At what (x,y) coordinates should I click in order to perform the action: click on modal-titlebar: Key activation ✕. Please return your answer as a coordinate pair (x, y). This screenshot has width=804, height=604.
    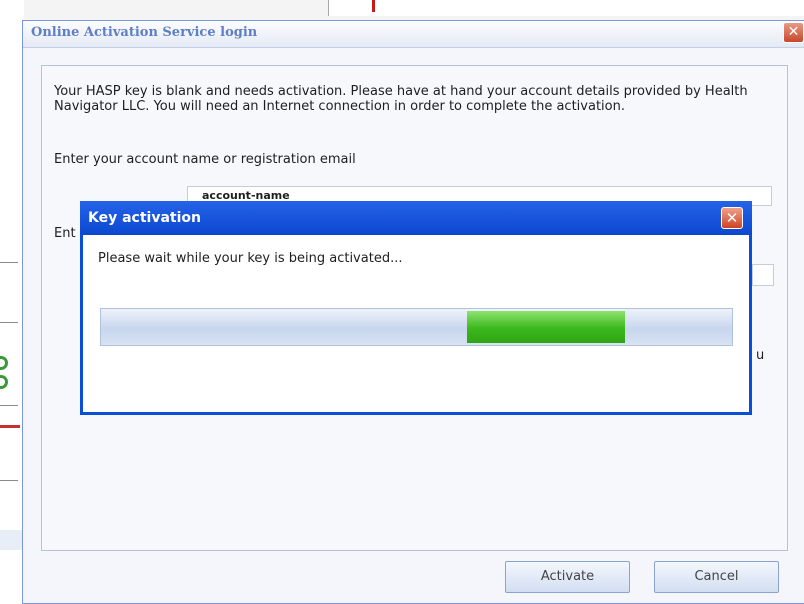
    Looking at the image, I should click on (416, 218).